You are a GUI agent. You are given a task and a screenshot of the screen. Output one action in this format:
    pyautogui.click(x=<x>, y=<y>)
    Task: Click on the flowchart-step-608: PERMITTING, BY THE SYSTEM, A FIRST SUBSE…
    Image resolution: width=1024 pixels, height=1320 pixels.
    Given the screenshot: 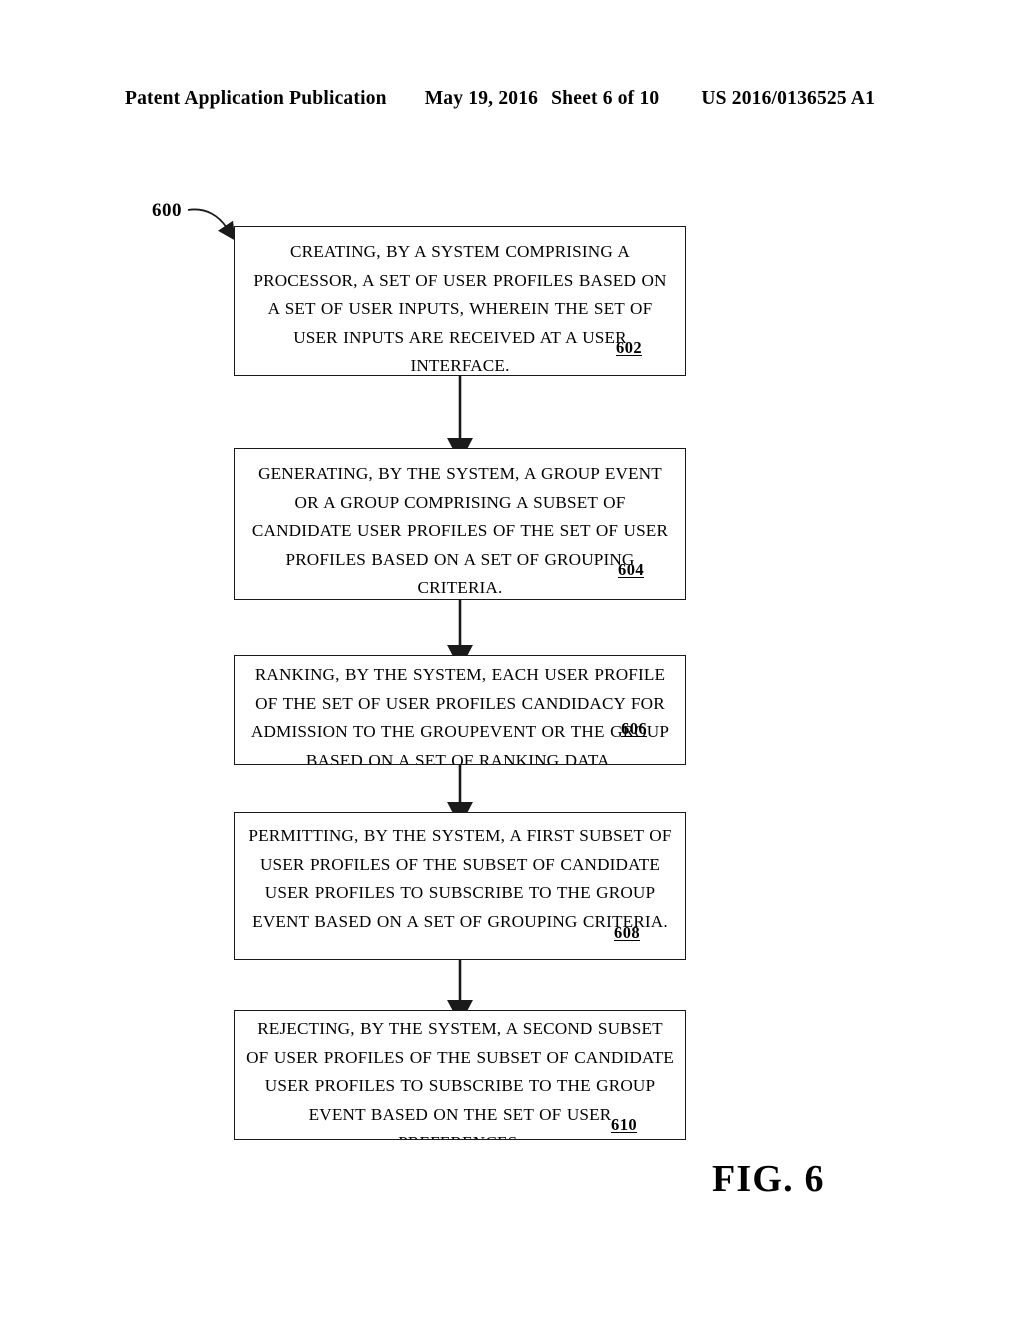 What is the action you would take?
    pyautogui.click(x=460, y=886)
    